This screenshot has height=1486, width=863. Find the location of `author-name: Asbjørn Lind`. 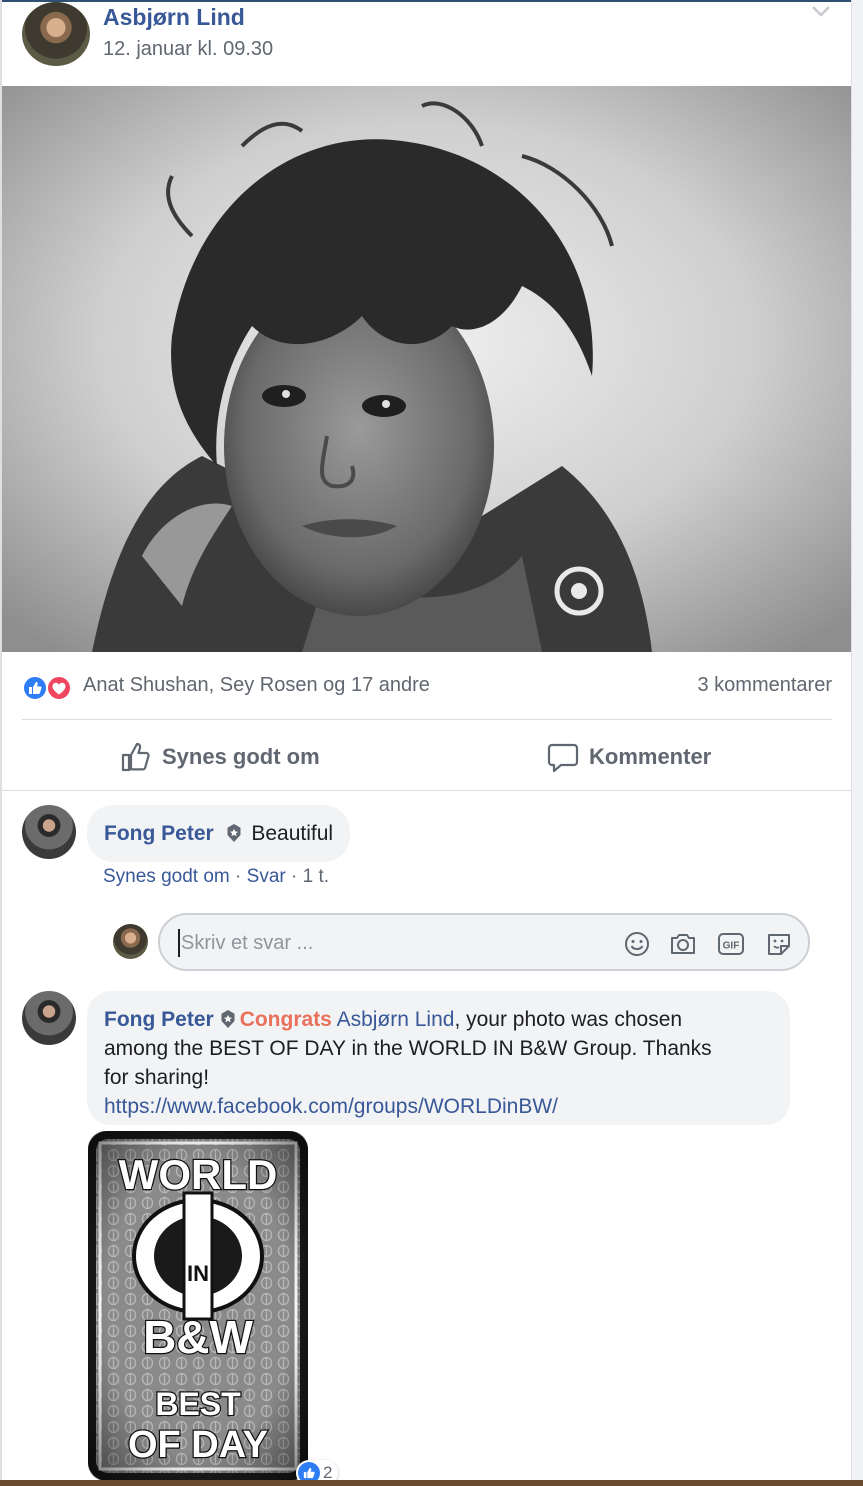

author-name: Asbjørn Lind is located at coordinates (174, 17).